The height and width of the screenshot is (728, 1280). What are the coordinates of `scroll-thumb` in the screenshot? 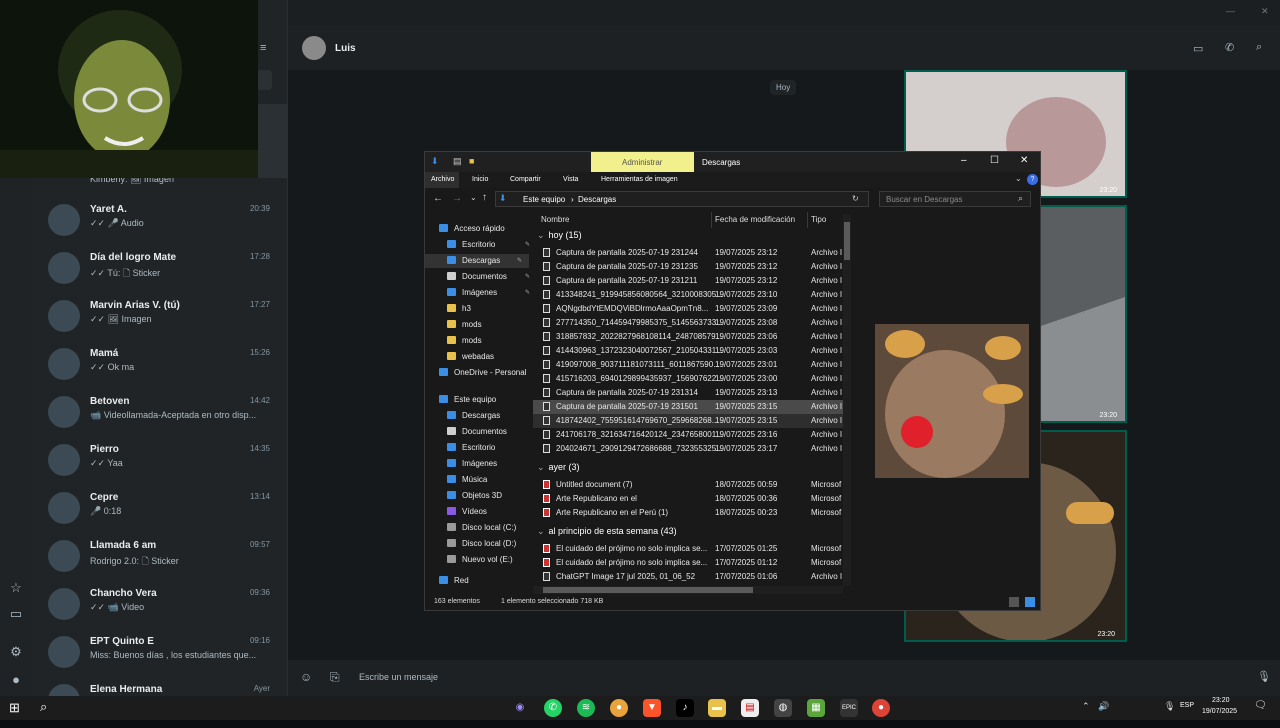 It's located at (847, 241).